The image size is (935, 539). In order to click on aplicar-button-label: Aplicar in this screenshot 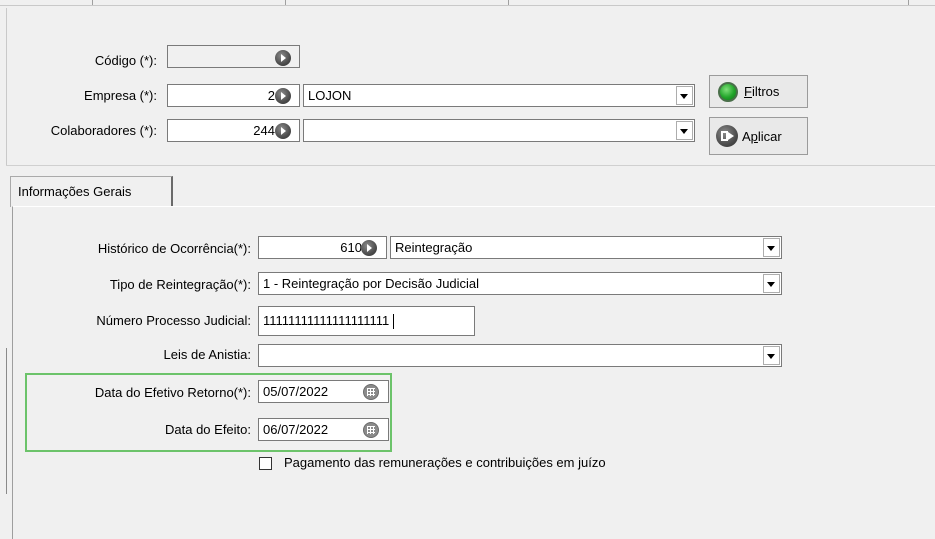, I will do `click(762, 136)`.